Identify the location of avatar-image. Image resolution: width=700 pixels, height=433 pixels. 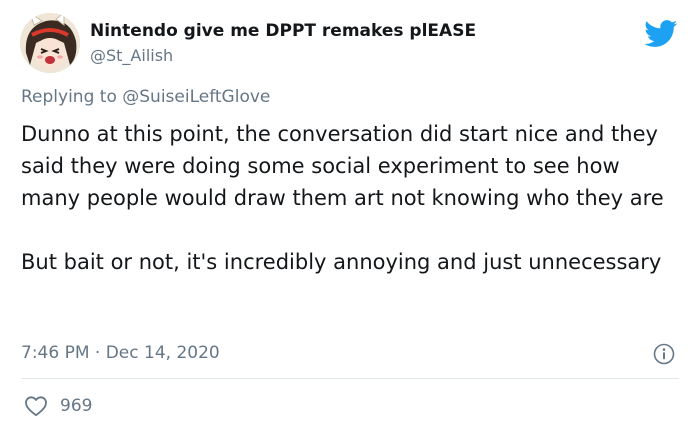
(50, 43).